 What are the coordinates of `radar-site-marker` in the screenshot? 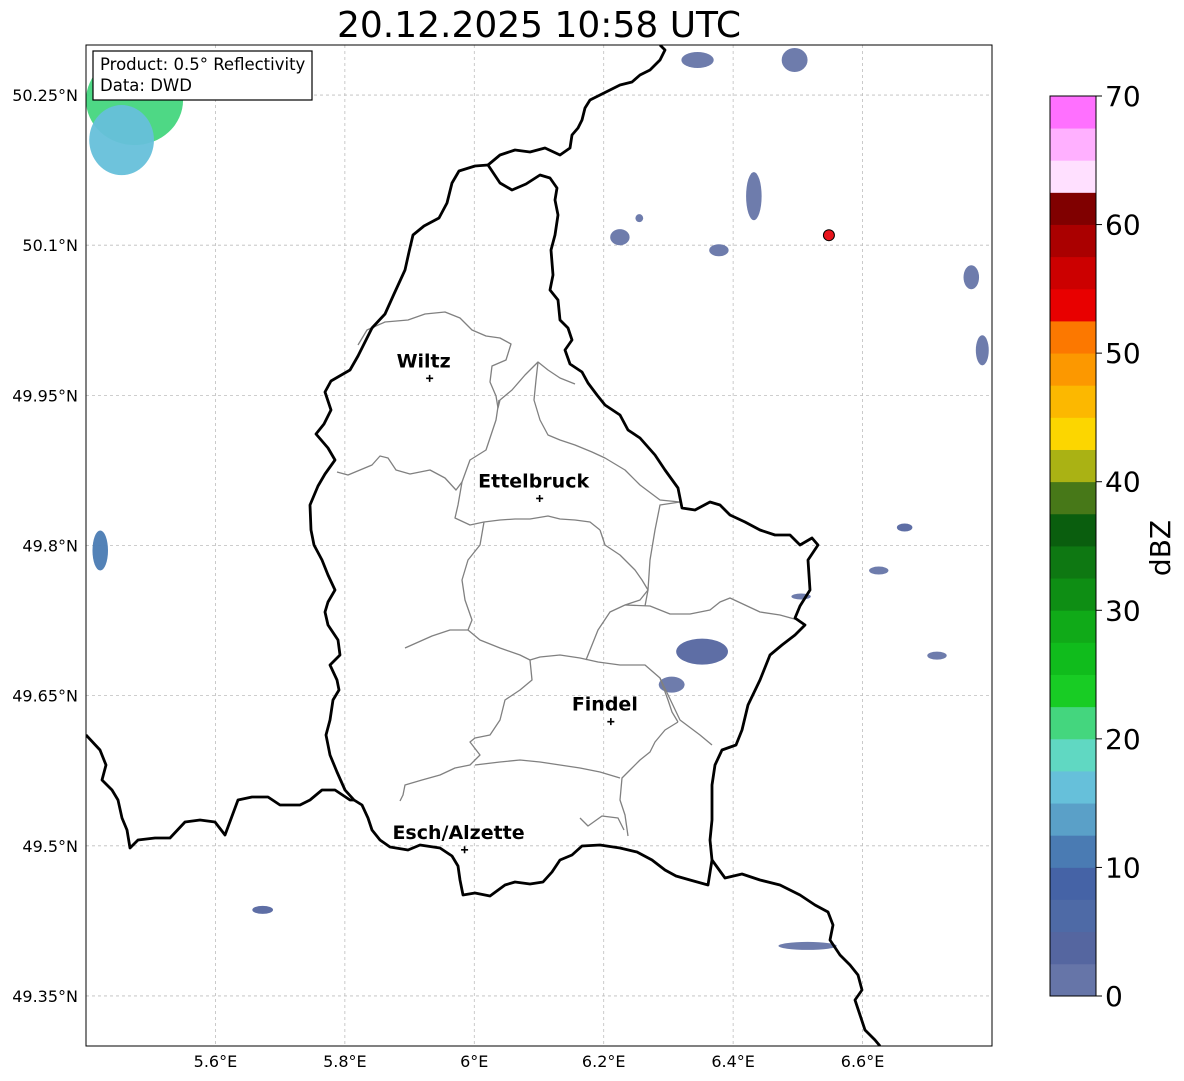 It's located at (828, 235).